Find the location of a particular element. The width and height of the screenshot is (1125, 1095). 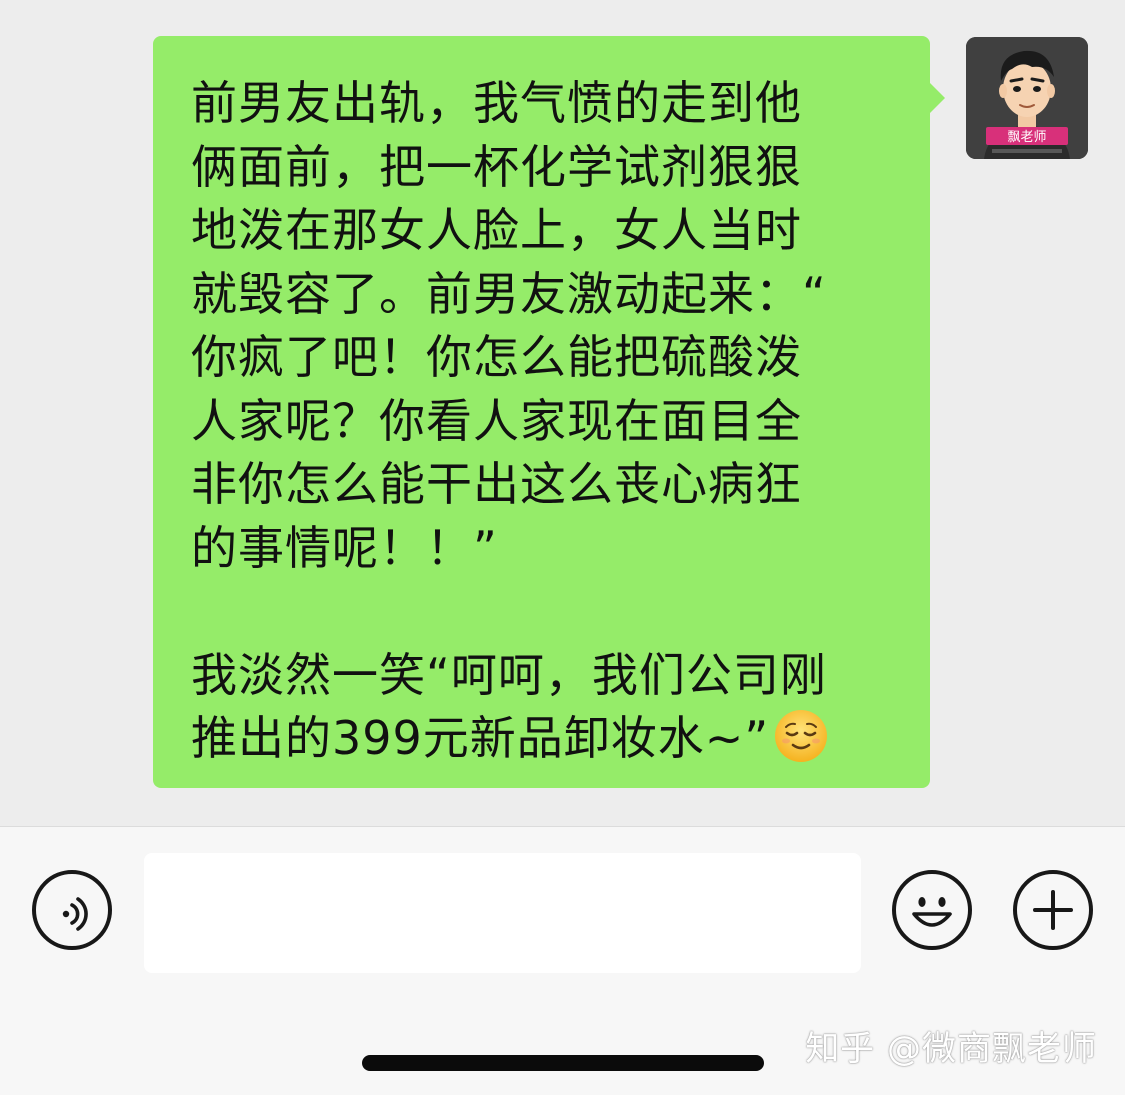

relieved-face-emoji-icon is located at coordinates (801, 736).